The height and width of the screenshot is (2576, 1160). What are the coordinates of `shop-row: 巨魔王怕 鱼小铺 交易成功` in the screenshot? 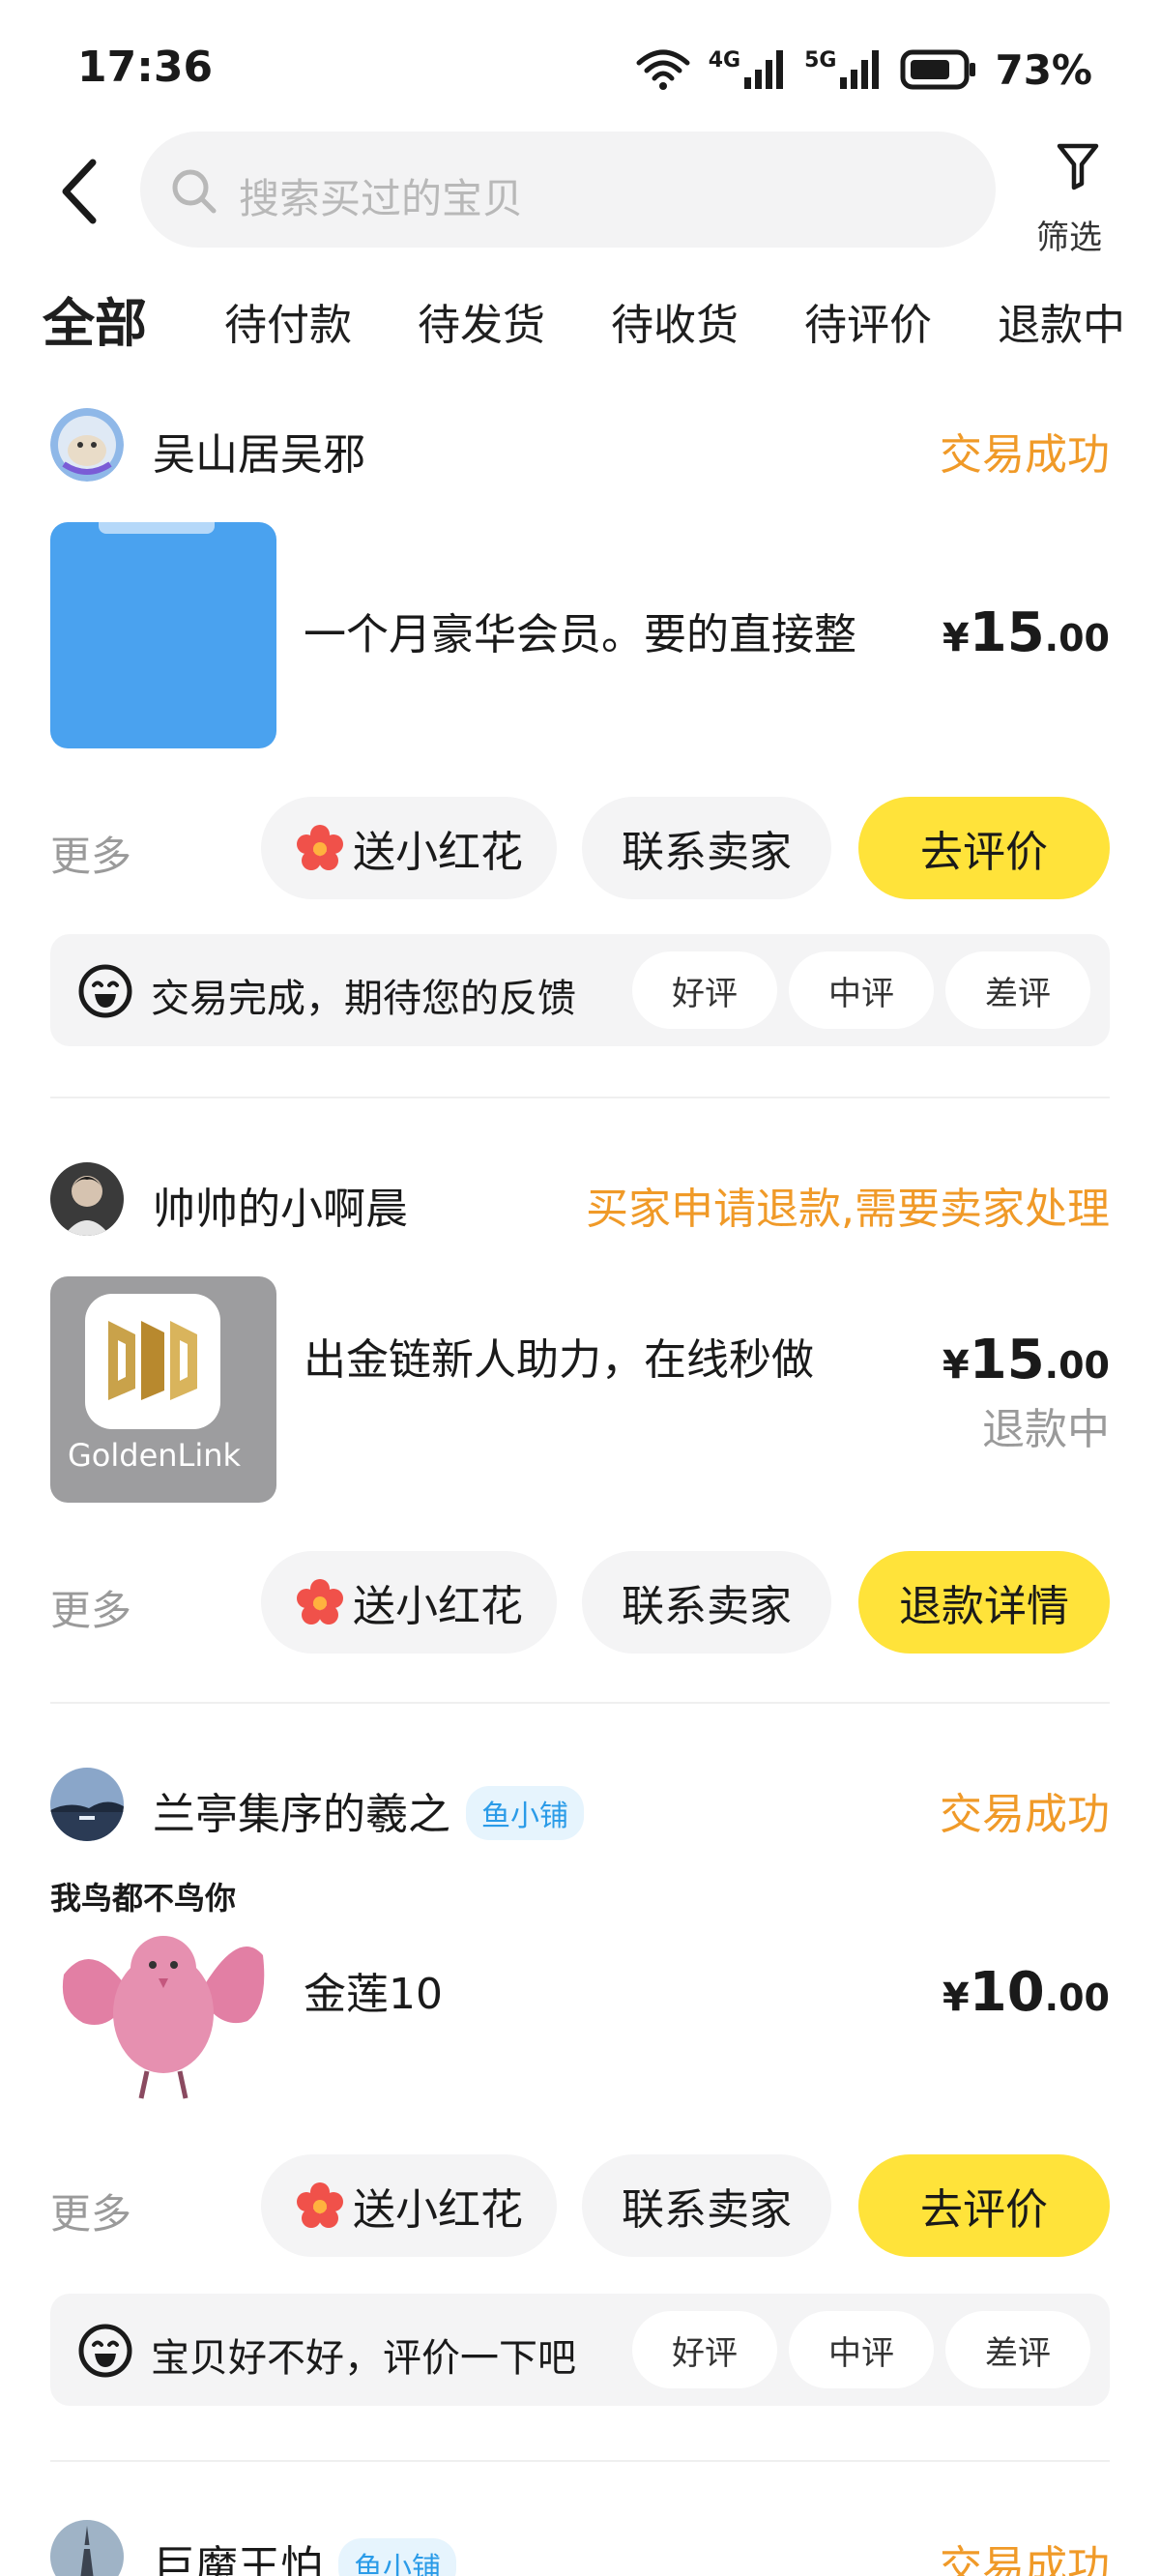 It's located at (580, 2547).